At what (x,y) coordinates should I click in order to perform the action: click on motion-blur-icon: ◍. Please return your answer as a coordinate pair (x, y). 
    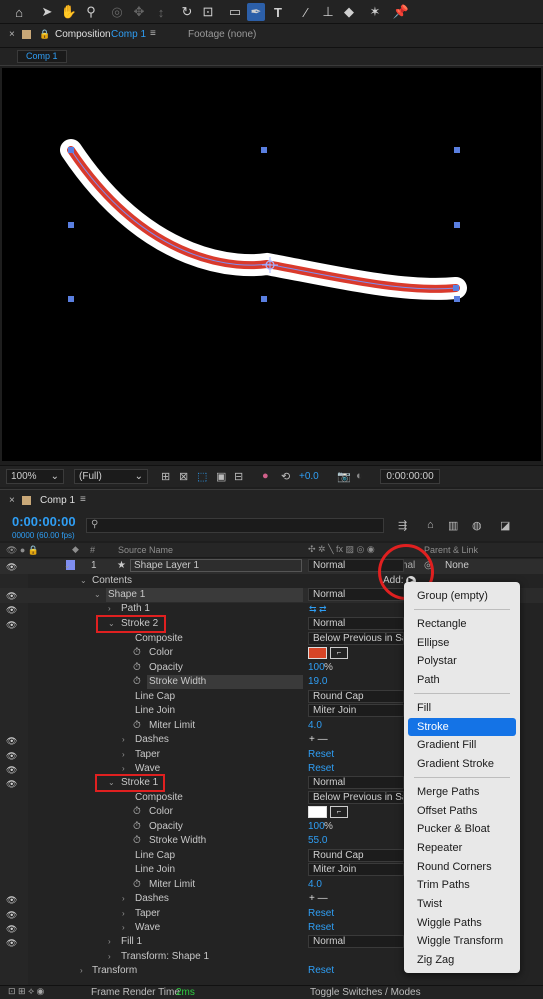
    Looking at the image, I should click on (477, 525).